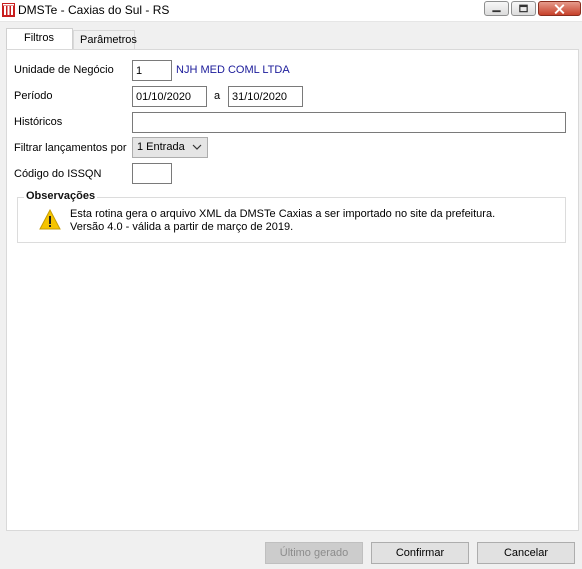 The width and height of the screenshot is (582, 569). What do you see at coordinates (496, 8) in the screenshot?
I see `minimize-button` at bounding box center [496, 8].